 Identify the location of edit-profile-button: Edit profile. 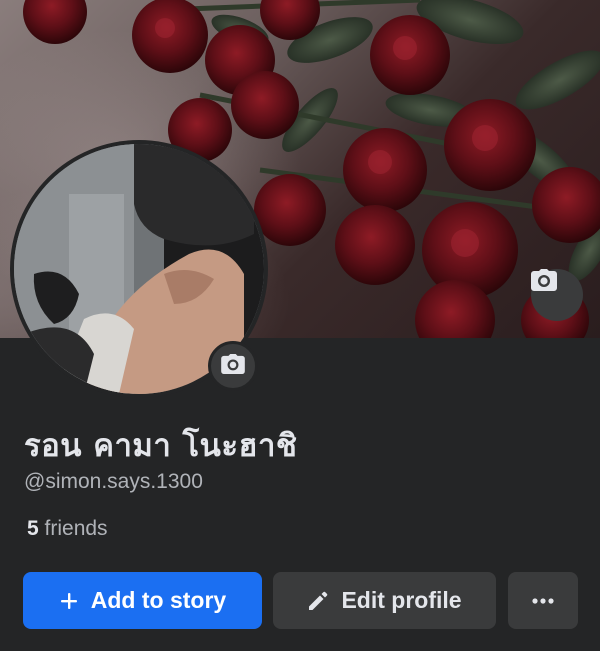
(384, 600).